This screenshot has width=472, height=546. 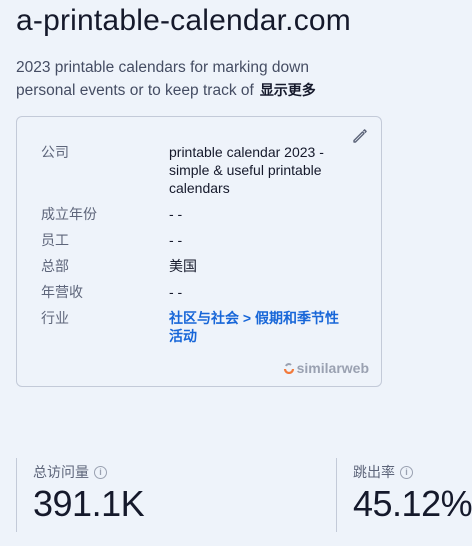 I want to click on founded-value: - -, so click(x=176, y=214).